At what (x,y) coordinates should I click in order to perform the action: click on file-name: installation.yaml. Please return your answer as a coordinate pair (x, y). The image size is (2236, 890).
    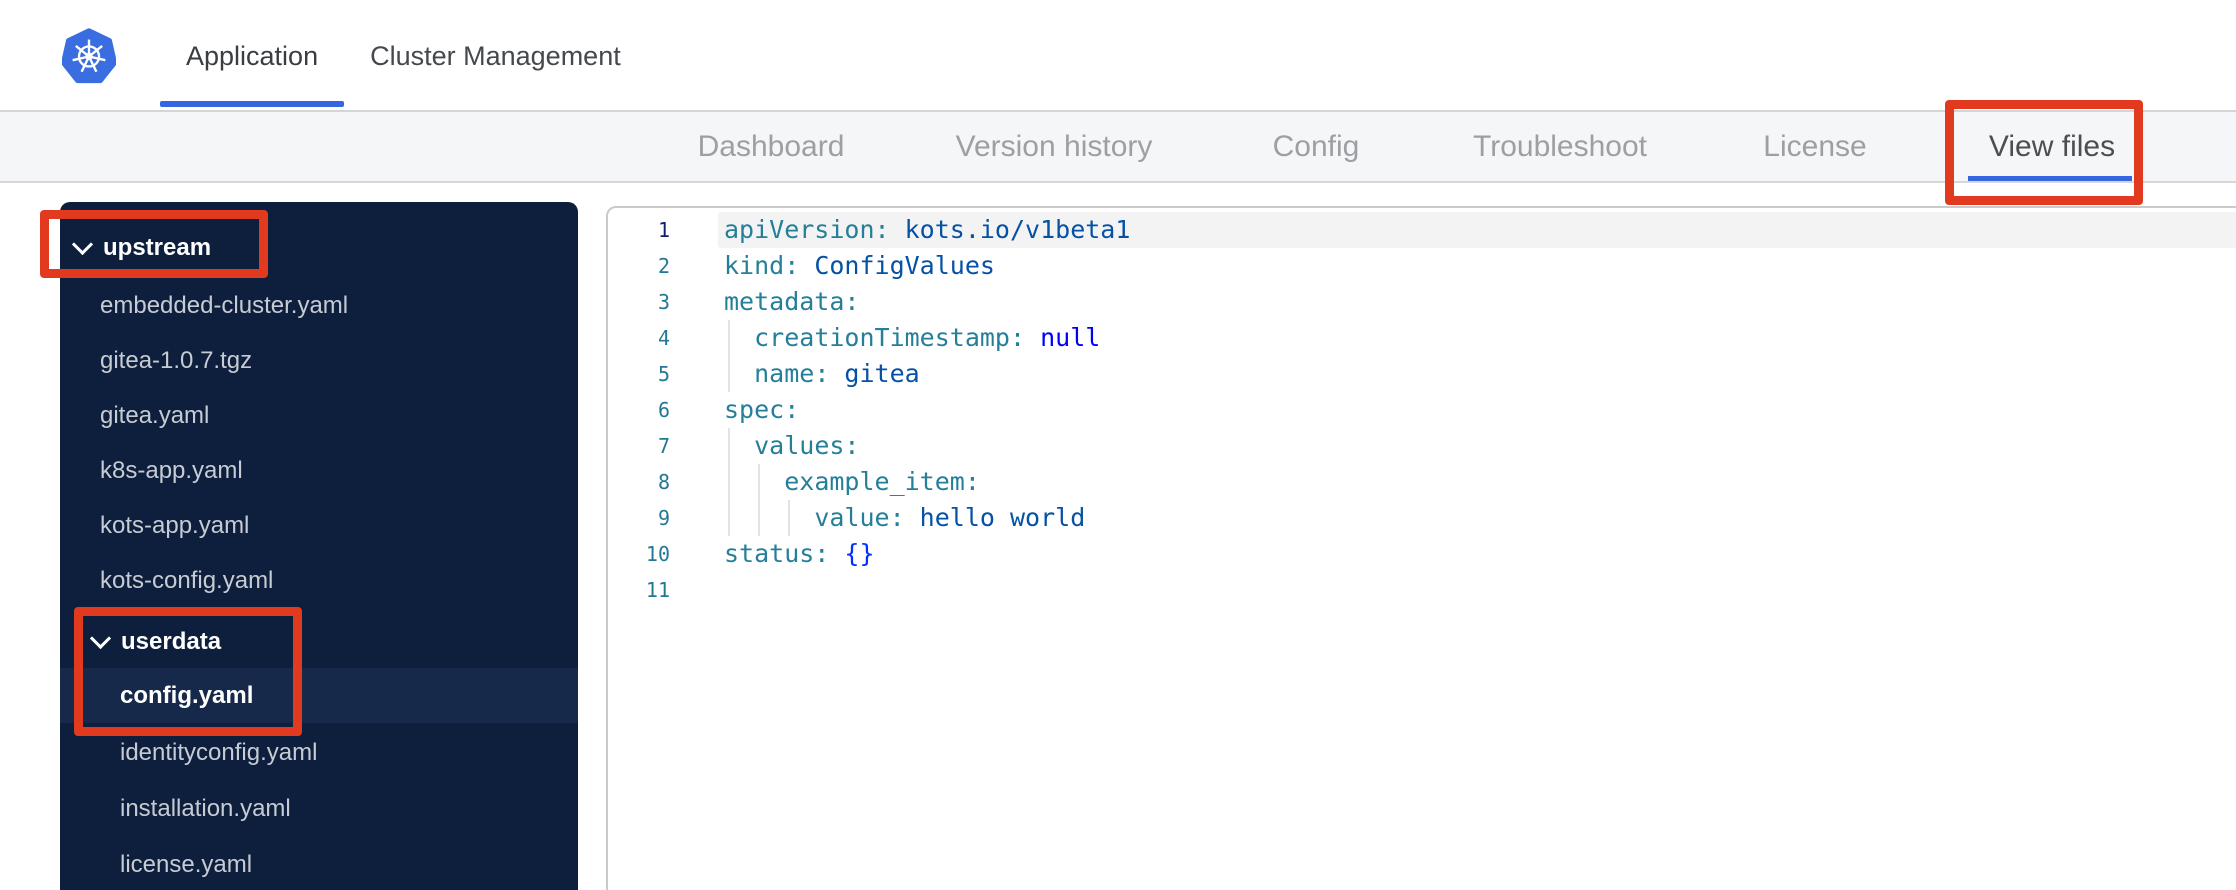
    Looking at the image, I should click on (205, 808).